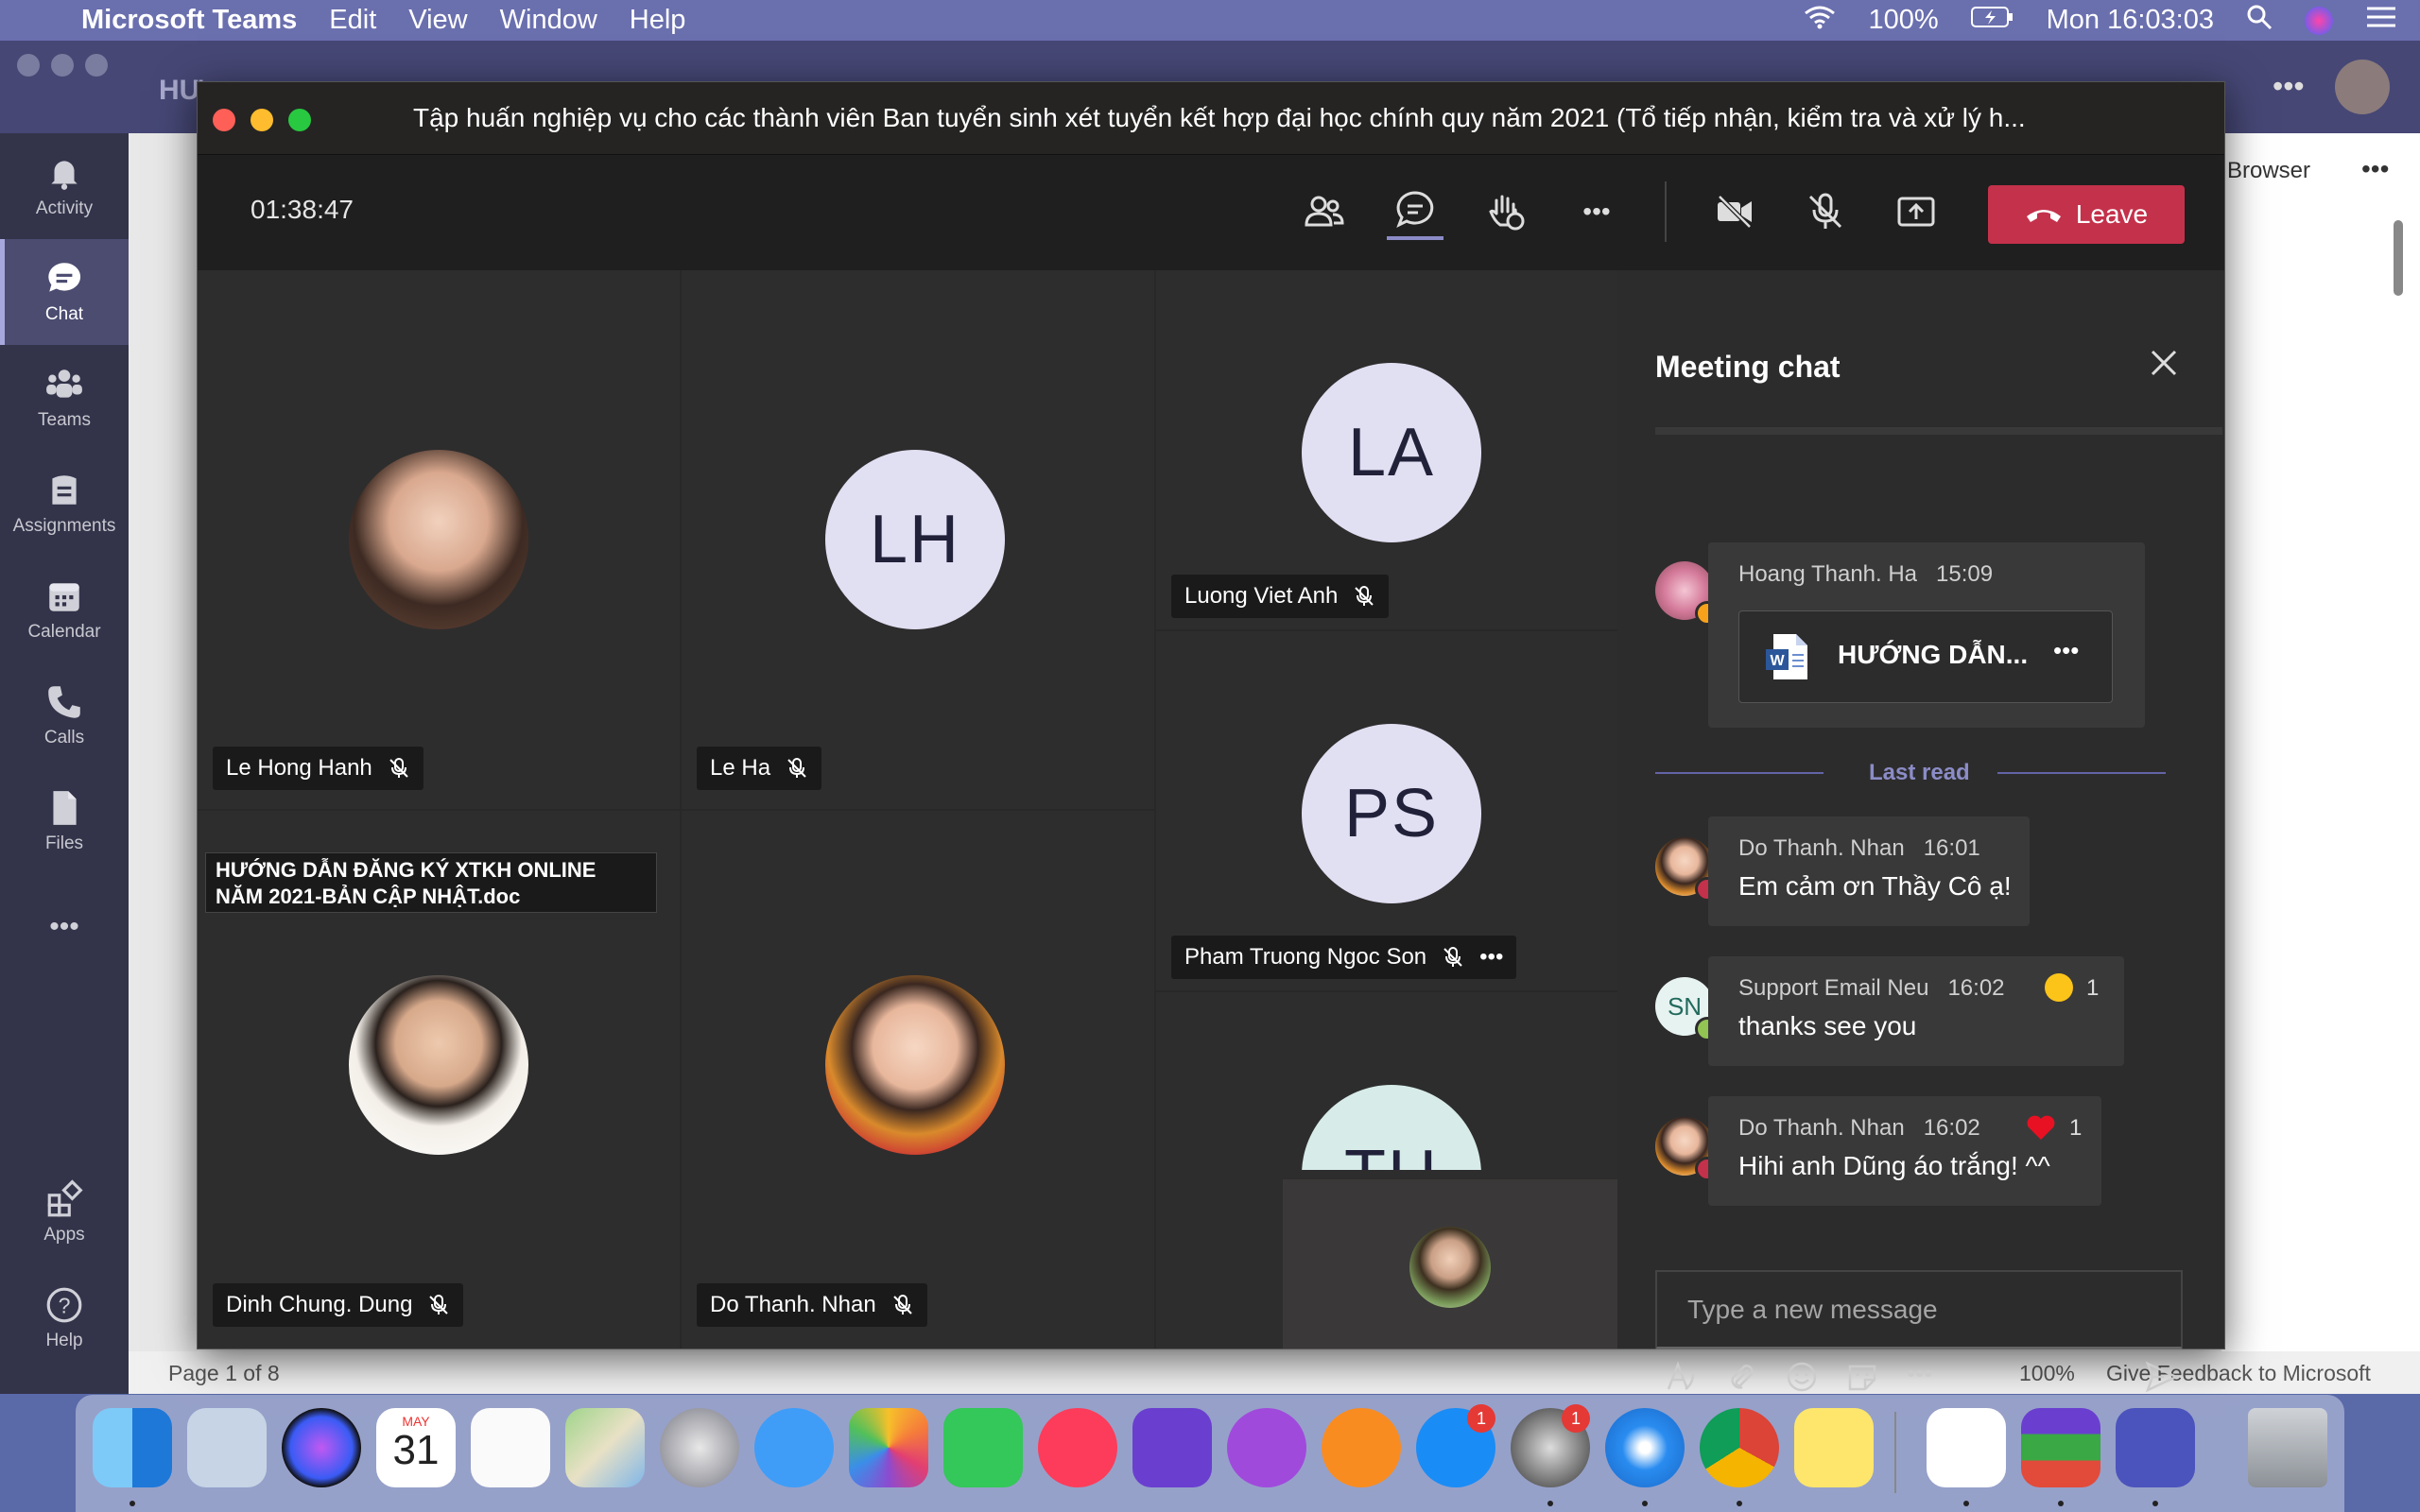  I want to click on window-zoom-dot, so click(96, 65).